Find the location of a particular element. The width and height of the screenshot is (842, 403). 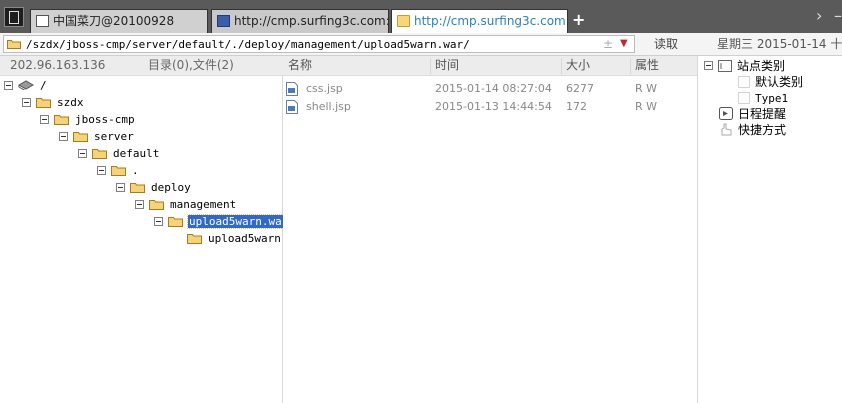

site-category-label: 站点类别 is located at coordinates (761, 66).